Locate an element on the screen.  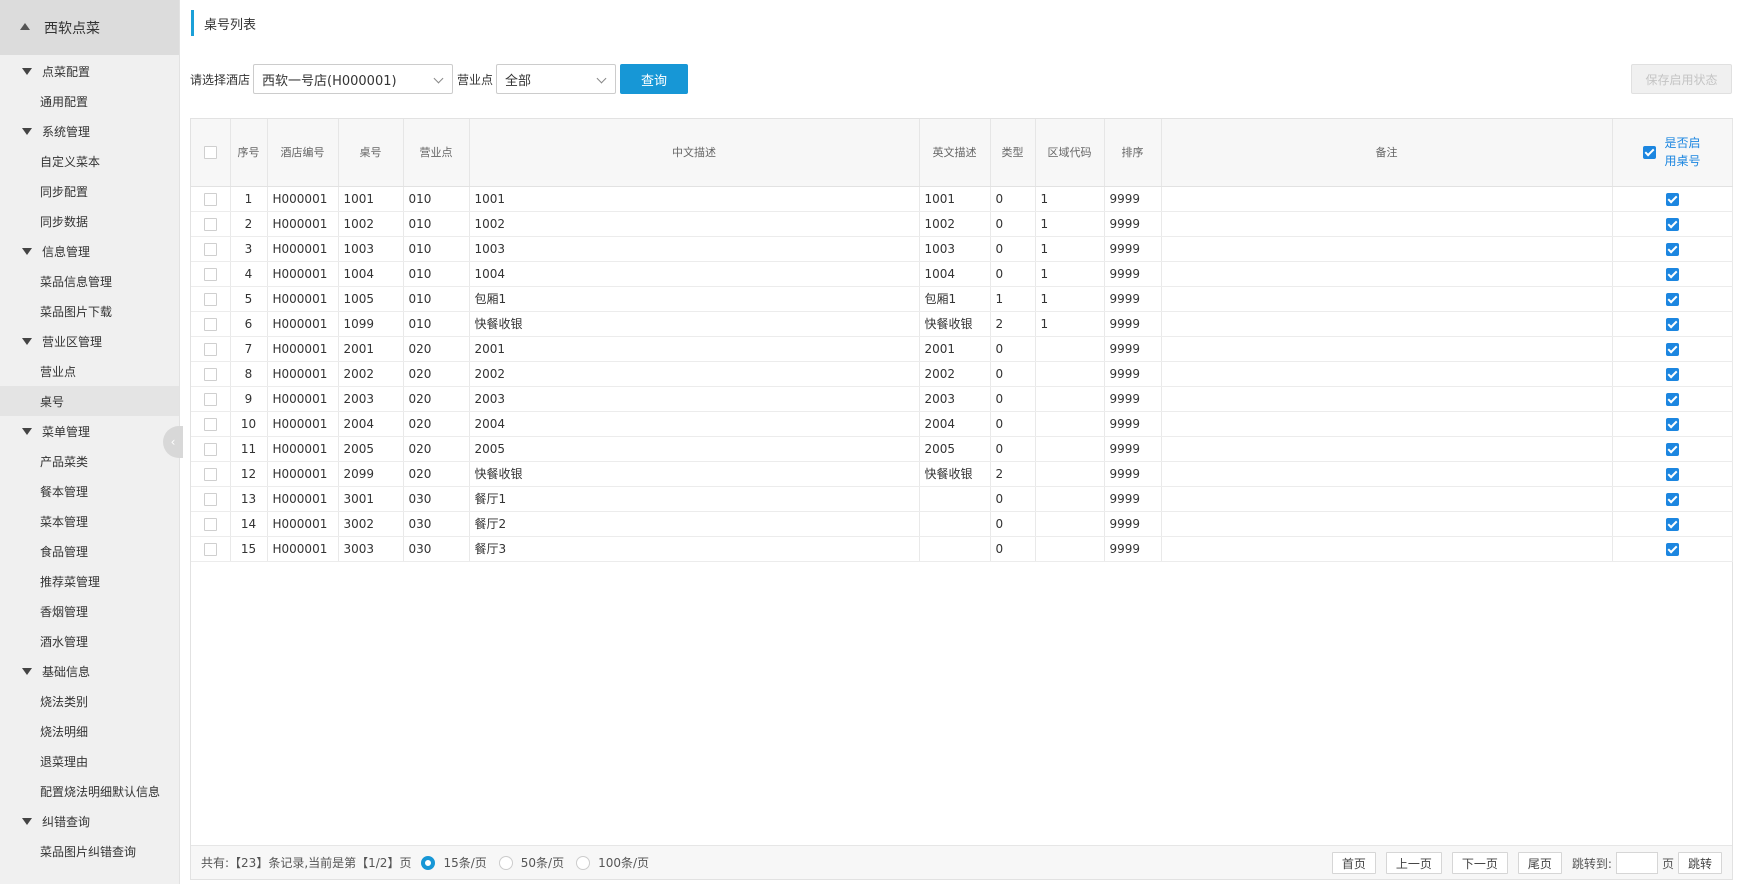
enabled-cell is located at coordinates (1672, 524).